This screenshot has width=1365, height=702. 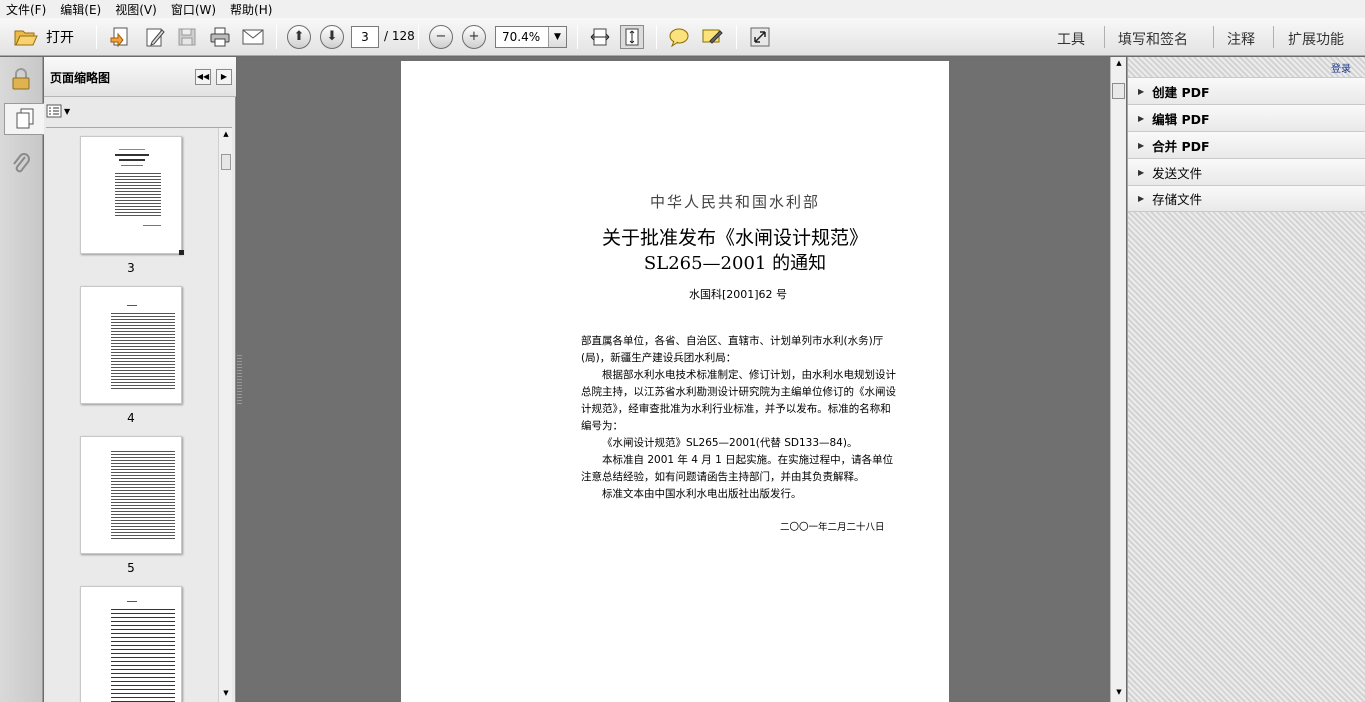 I want to click on envelope-icon, so click(x=253, y=37).